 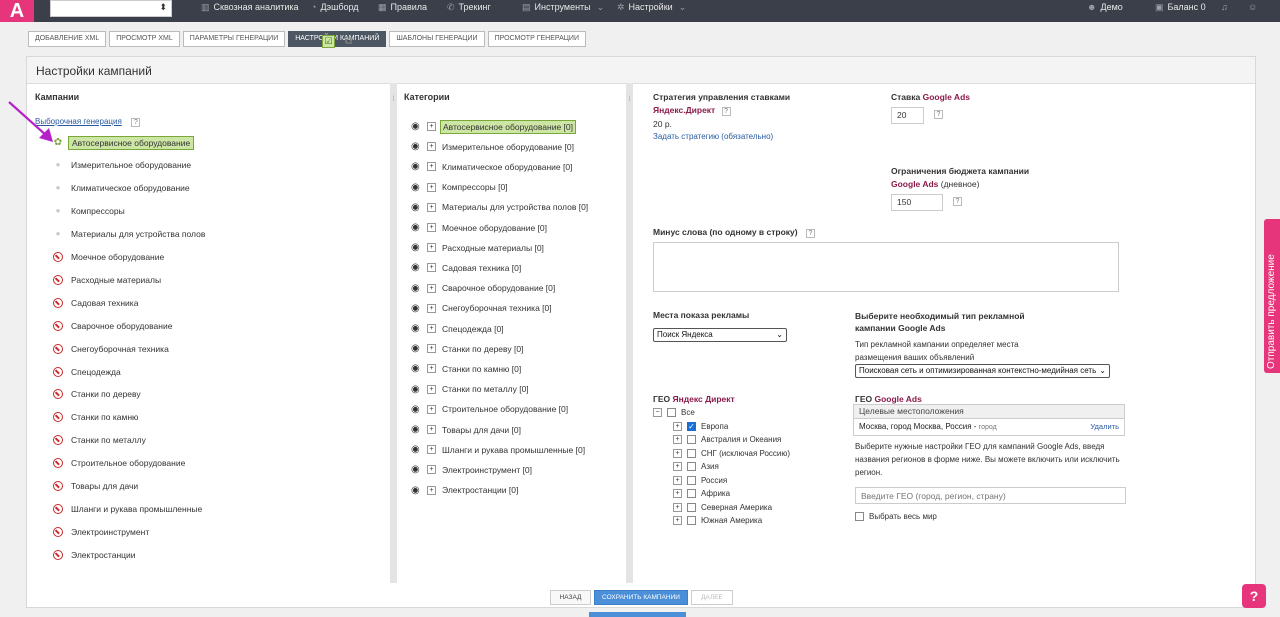 I want to click on check-all-icon: ☑, so click(x=328, y=41).